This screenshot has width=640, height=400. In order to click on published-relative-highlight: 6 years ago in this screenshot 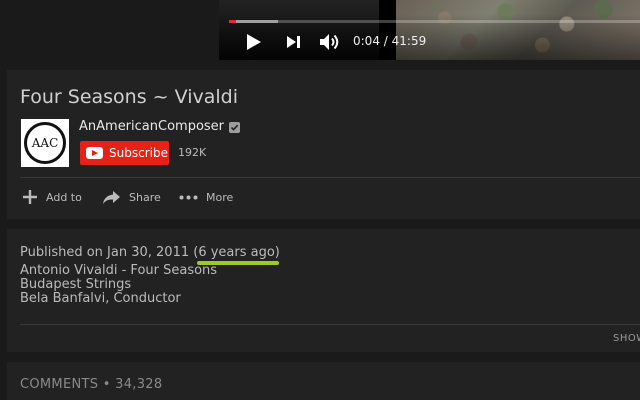, I will do `click(238, 255)`.